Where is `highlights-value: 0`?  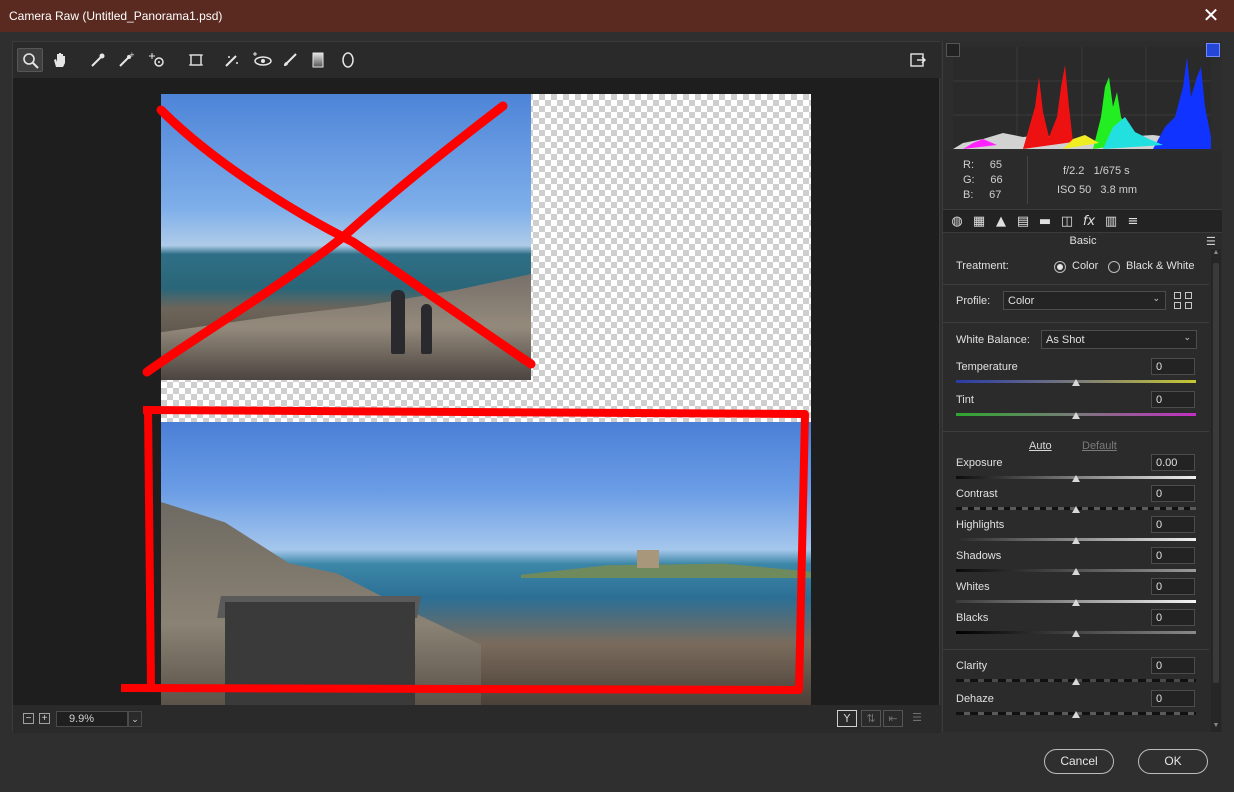 highlights-value: 0 is located at coordinates (1173, 524).